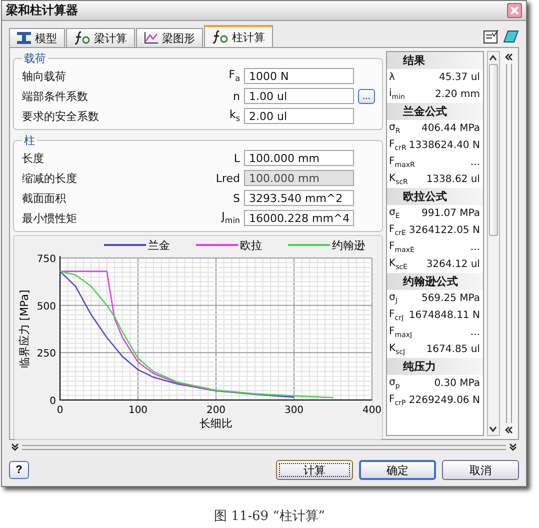  I want to click on symbol: σ$_{R}$, so click(394, 128).